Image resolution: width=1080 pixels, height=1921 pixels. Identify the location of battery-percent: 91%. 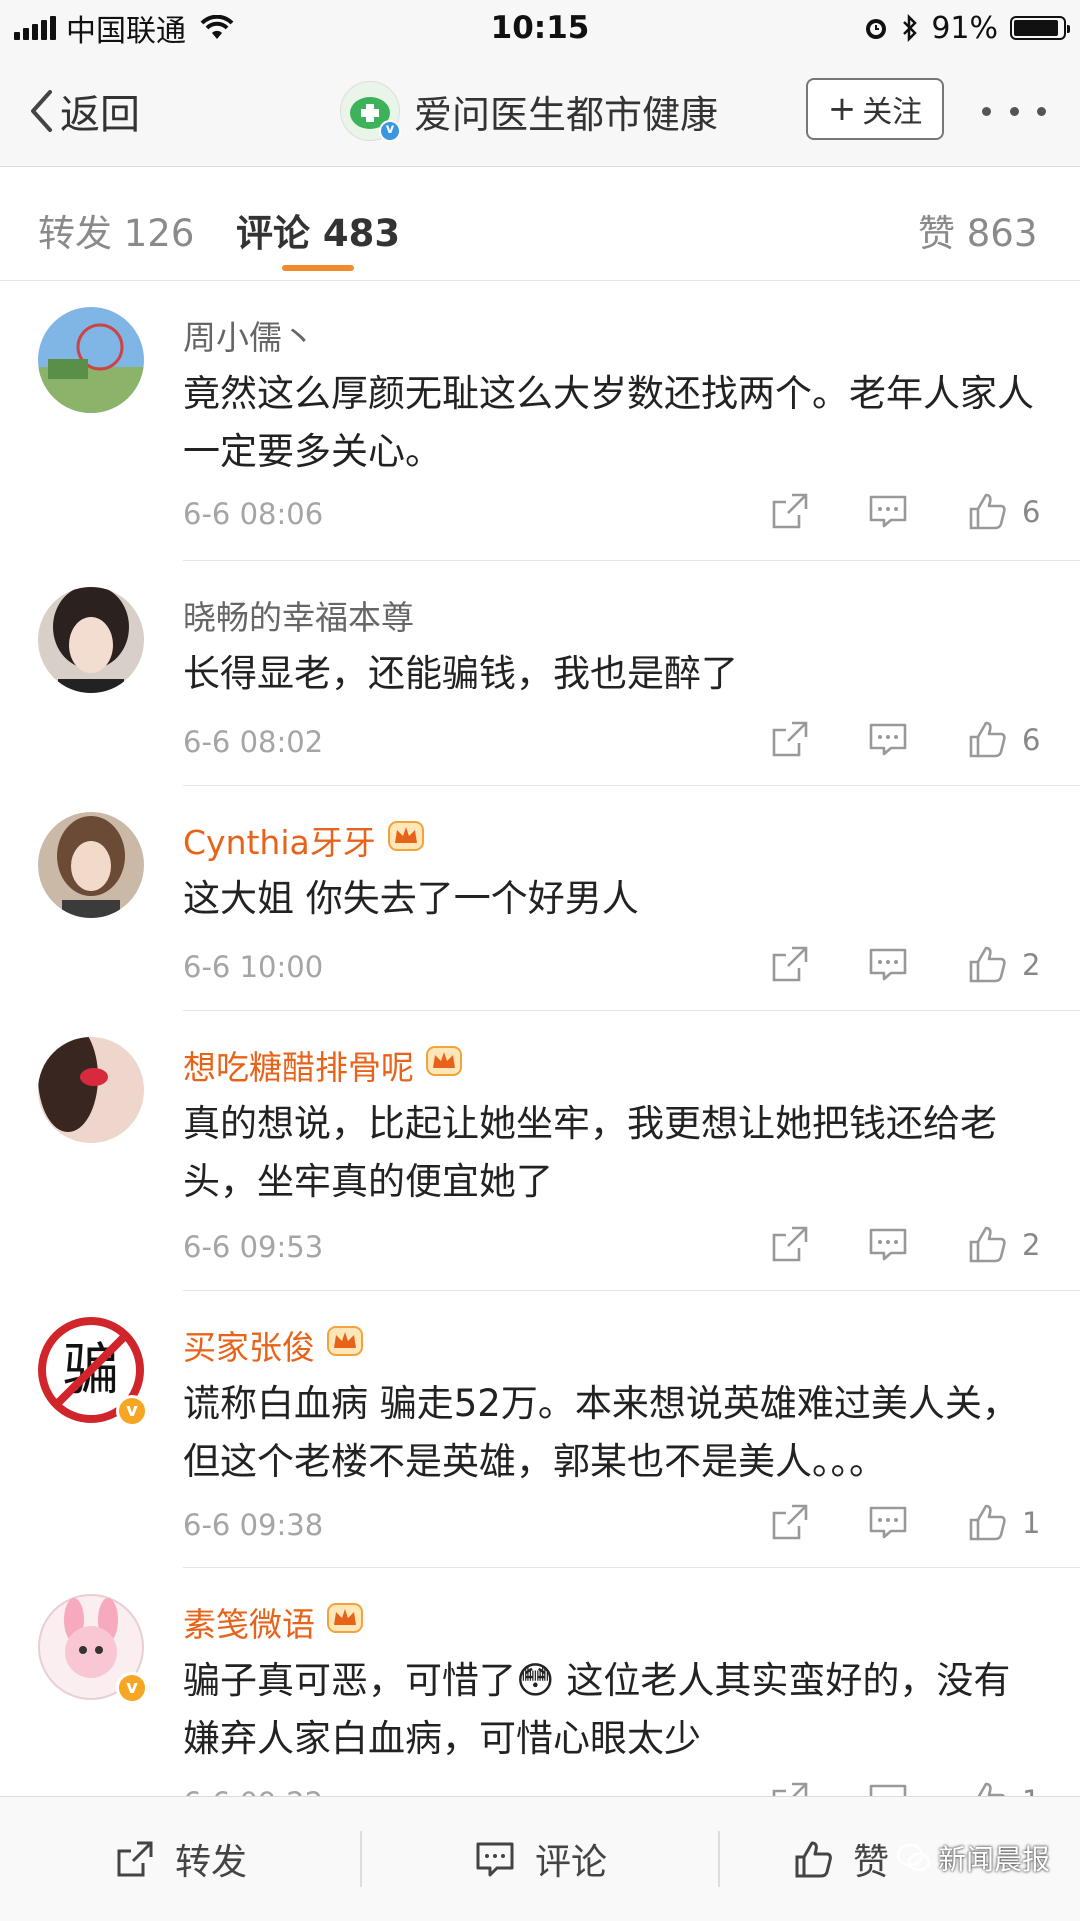
(964, 28).